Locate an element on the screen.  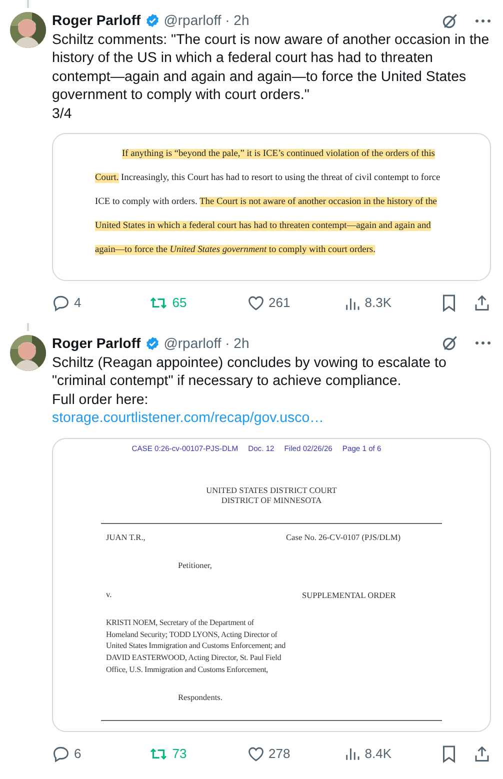
reply-button: 4 is located at coordinates (101, 303).